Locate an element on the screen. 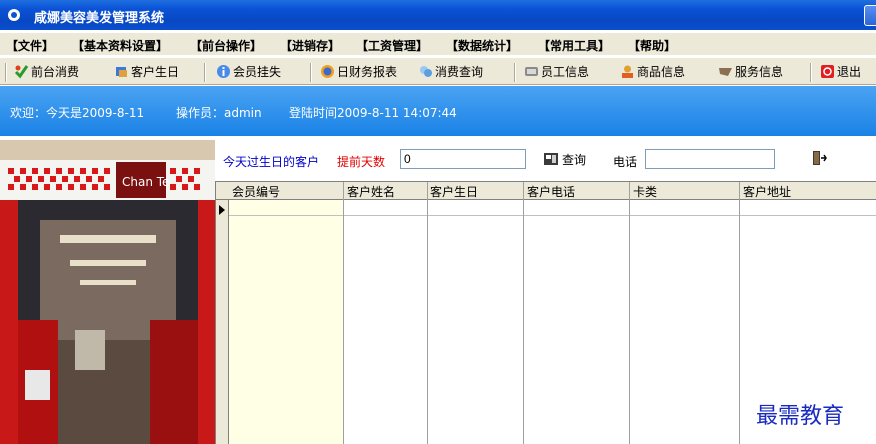  menu-help: 【帮助】 is located at coordinates (652, 45).